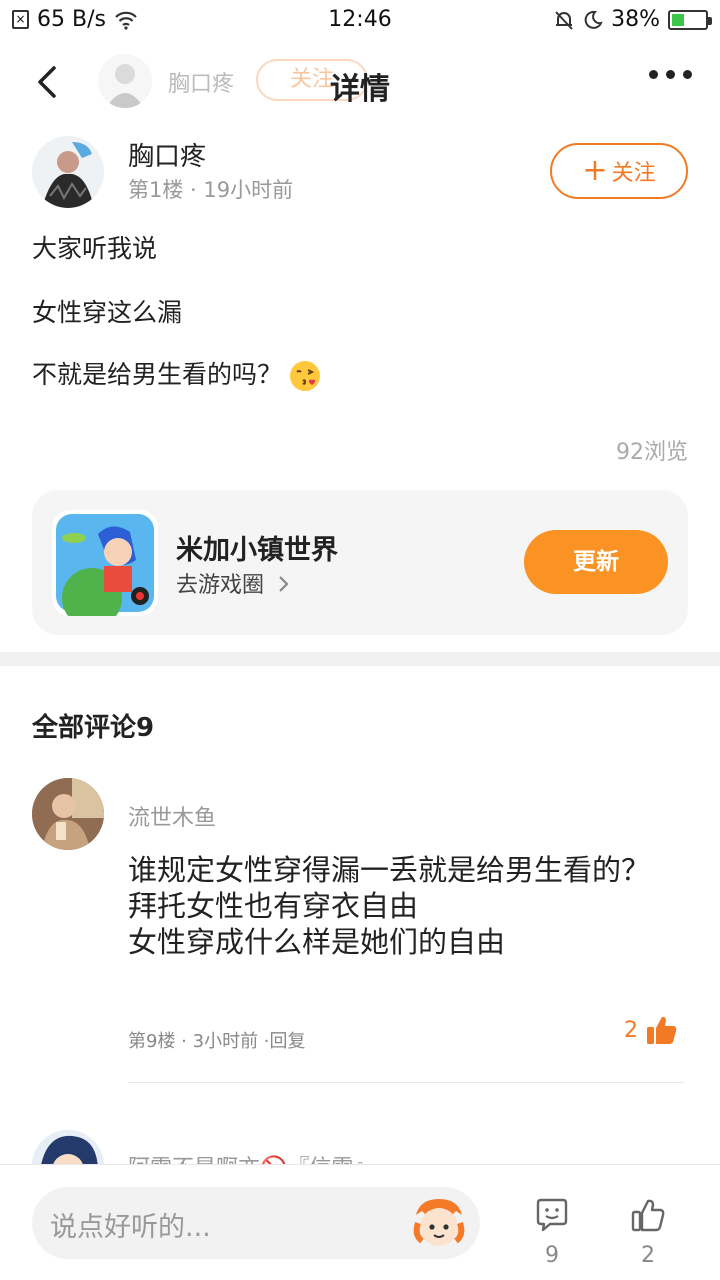  What do you see at coordinates (220, 585) in the screenshot?
I see `game-circle-link-label: 去游戏圈` at bounding box center [220, 585].